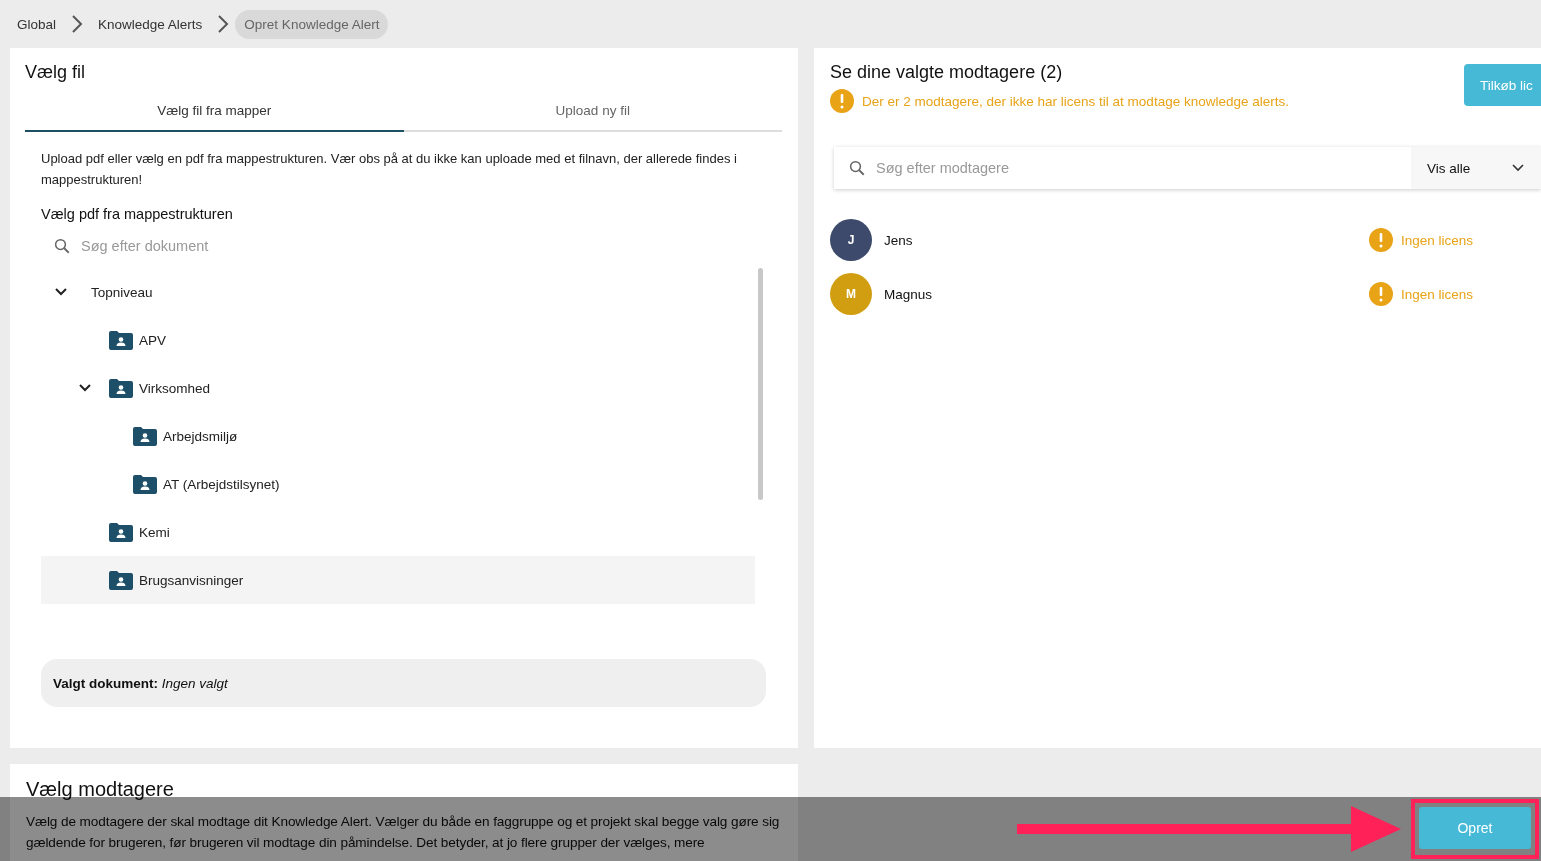  What do you see at coordinates (760, 384) in the screenshot?
I see `scrollbar` at bounding box center [760, 384].